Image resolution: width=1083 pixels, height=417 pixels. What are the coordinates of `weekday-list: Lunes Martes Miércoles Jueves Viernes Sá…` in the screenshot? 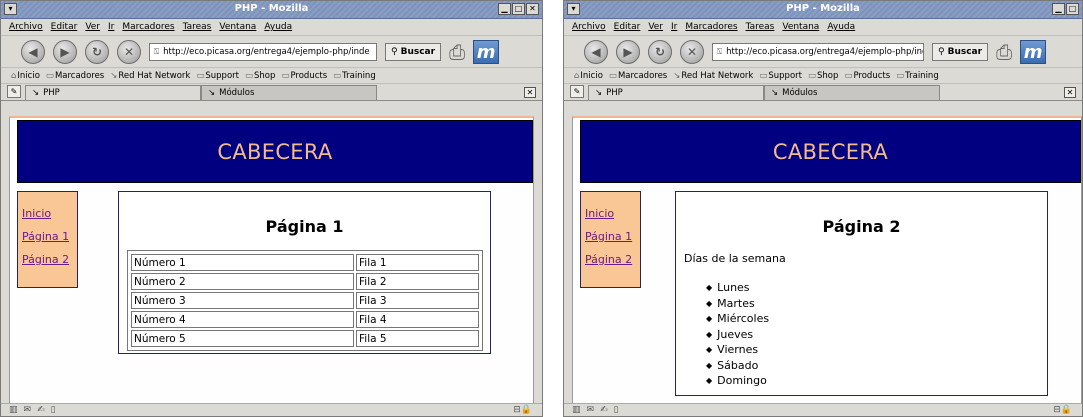 It's located at (746, 335).